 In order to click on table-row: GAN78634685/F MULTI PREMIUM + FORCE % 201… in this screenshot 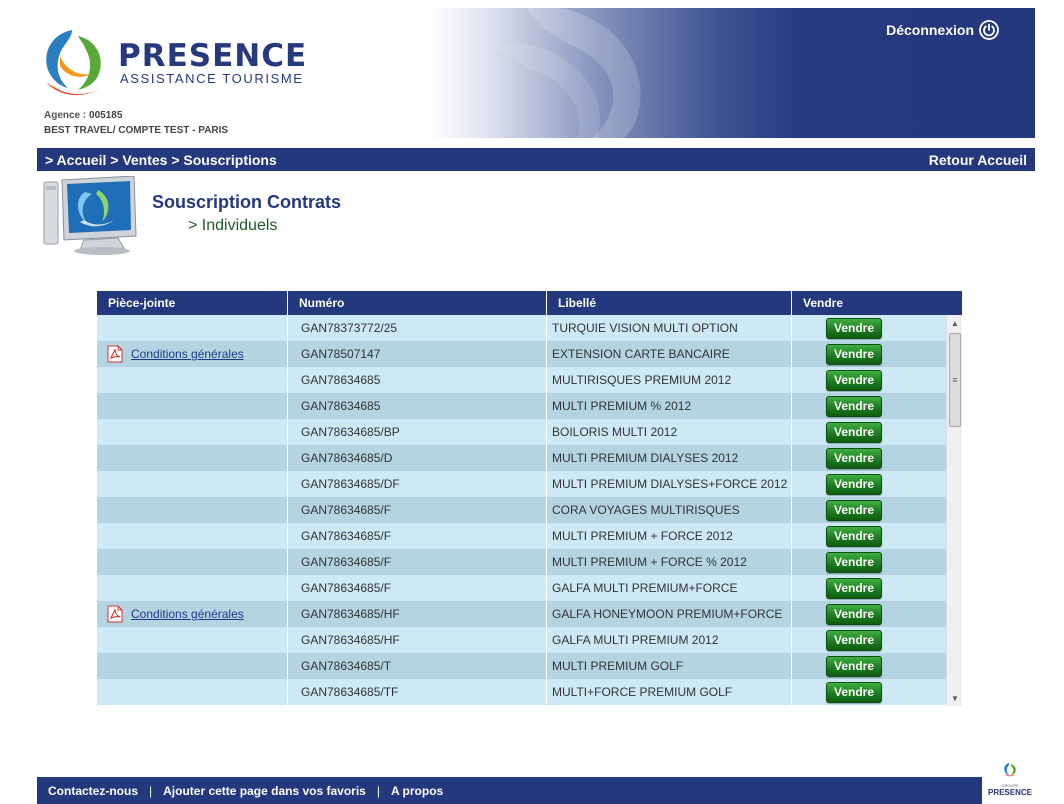, I will do `click(529, 562)`.